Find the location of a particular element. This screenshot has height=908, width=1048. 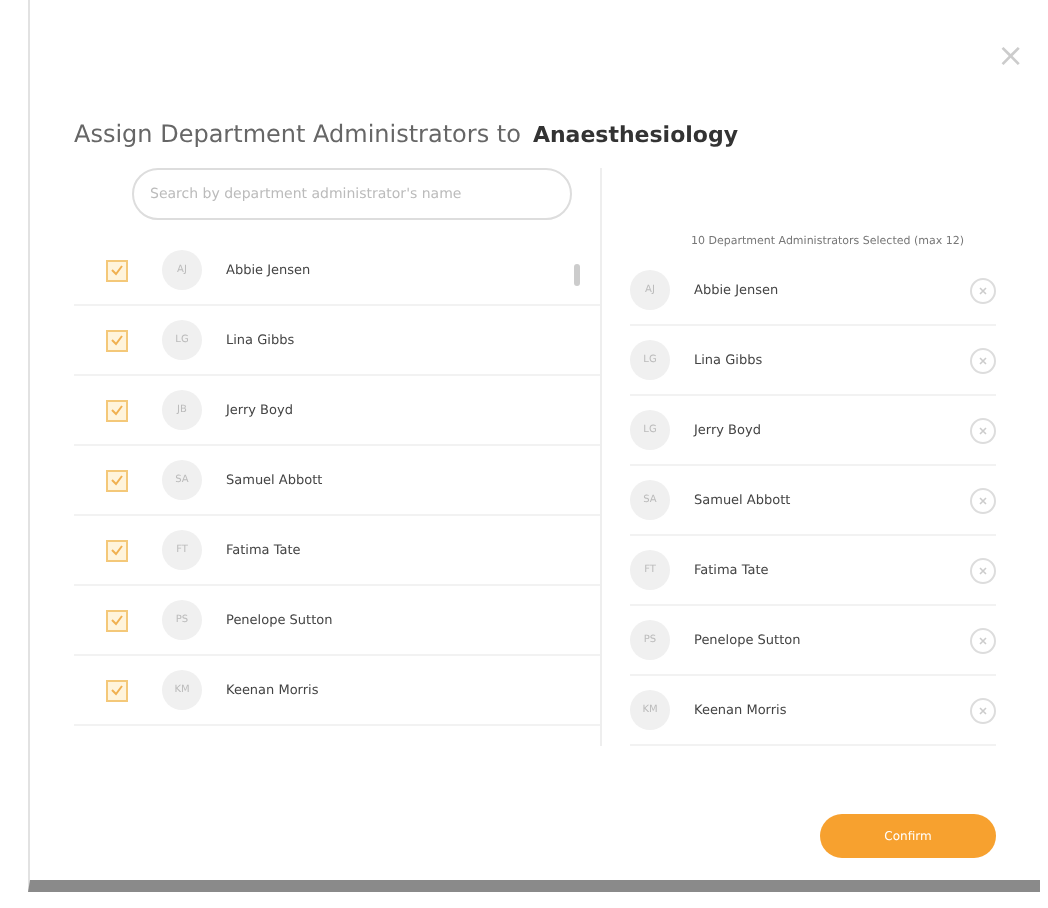

close-button: × is located at coordinates (1010, 55).